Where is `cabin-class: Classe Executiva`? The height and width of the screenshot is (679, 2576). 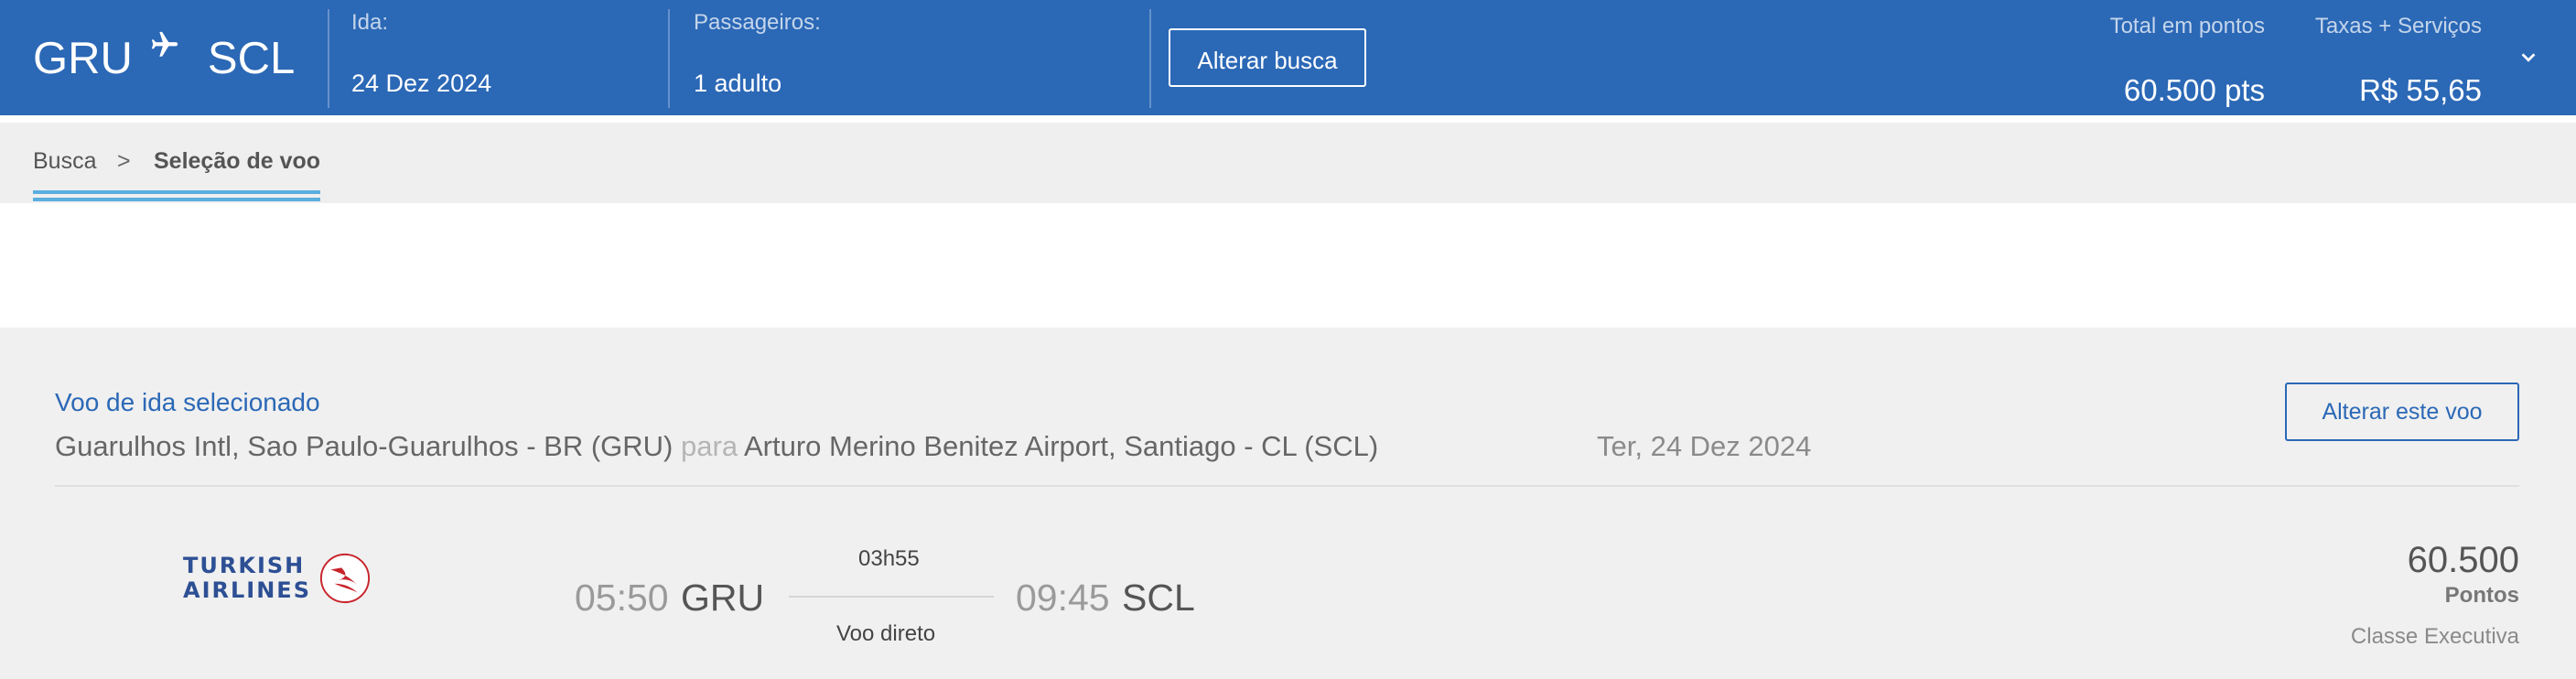
cabin-class: Classe Executiva is located at coordinates (2434, 636).